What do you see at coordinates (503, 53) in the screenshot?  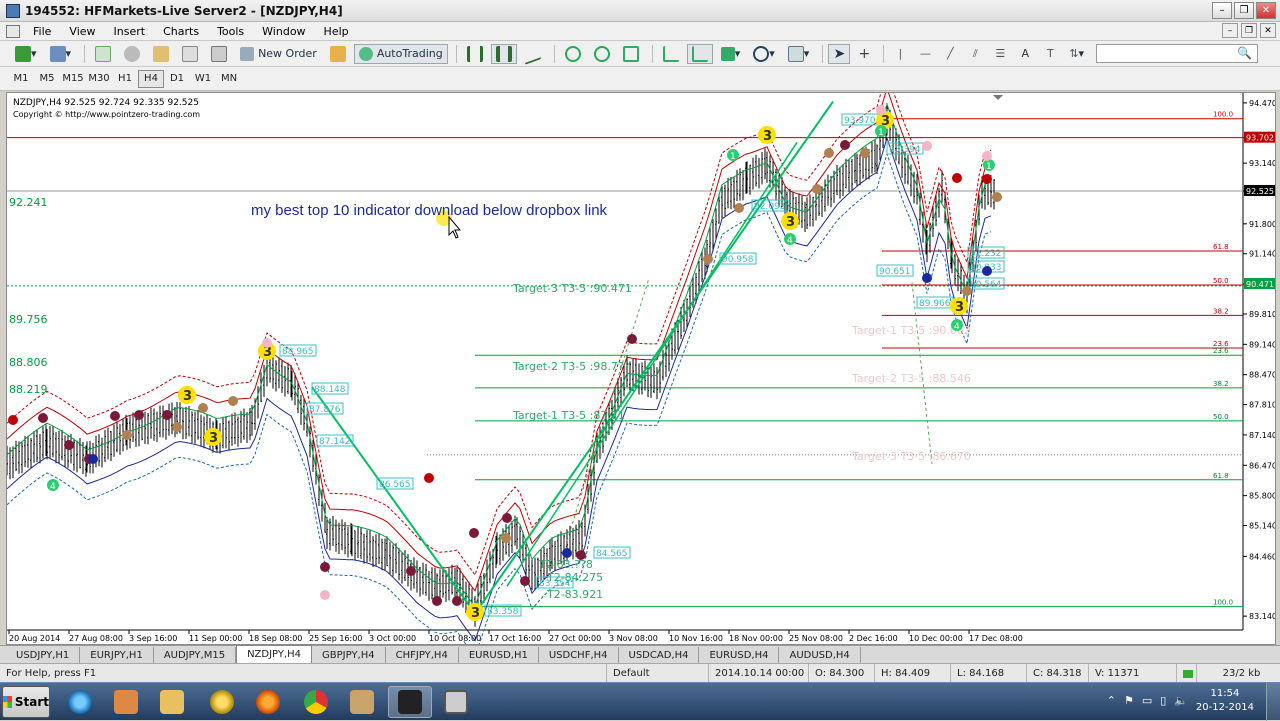 I see `candlestick-button` at bounding box center [503, 53].